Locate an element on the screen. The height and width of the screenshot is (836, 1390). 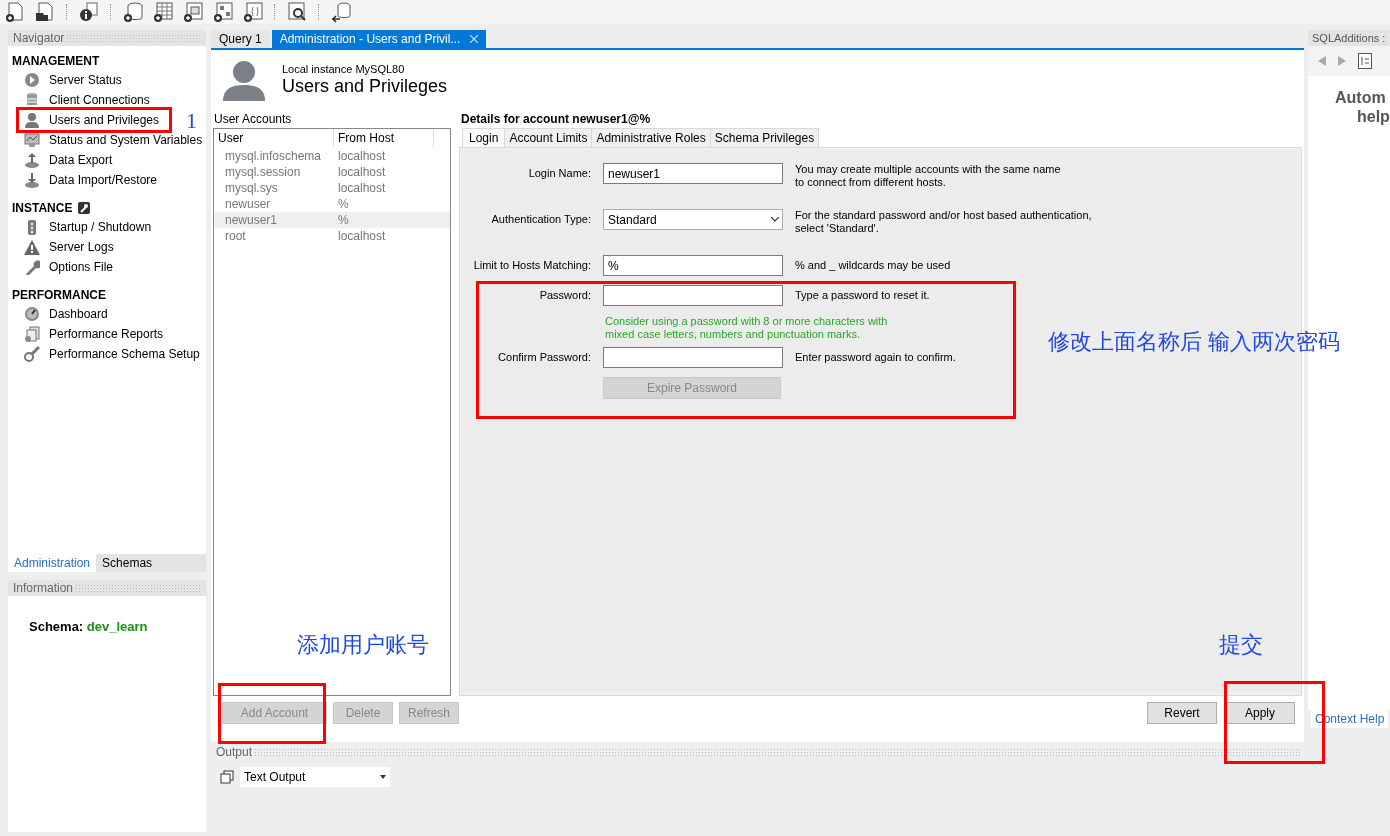
download-icon is located at coordinates (32, 180).